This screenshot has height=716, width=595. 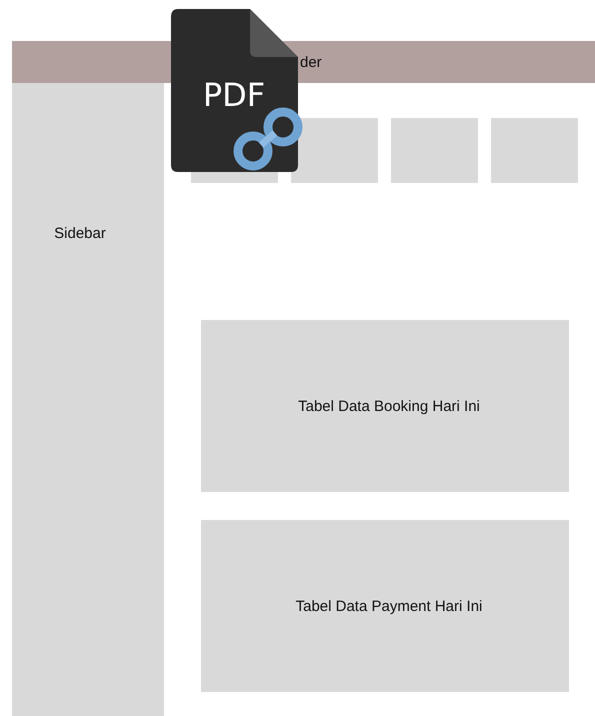 I want to click on sidebar-title: Sidebar, so click(x=80, y=233).